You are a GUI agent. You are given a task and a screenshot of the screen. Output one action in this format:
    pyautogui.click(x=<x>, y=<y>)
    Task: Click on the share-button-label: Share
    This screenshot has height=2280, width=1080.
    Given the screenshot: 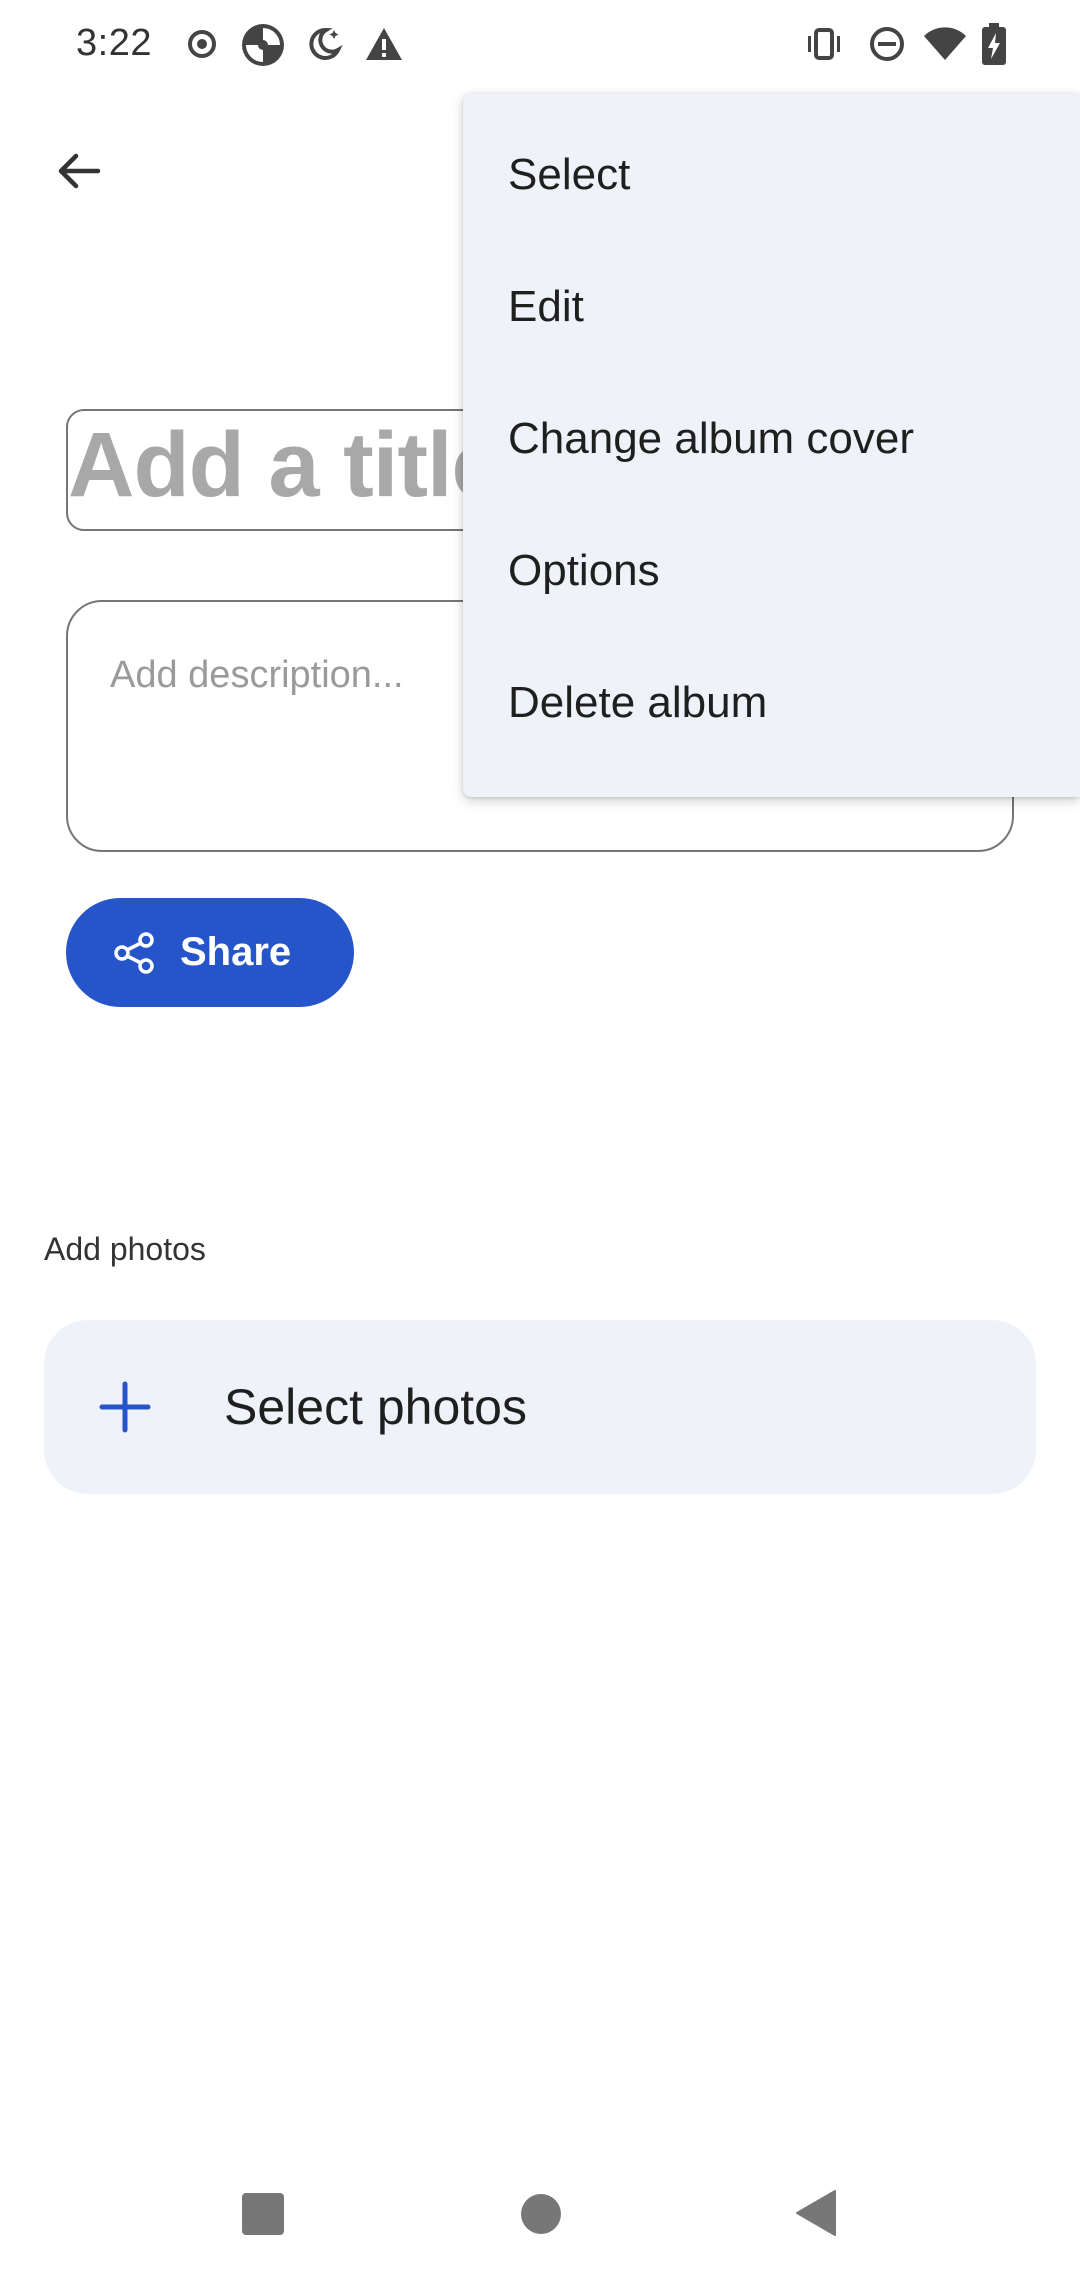 What is the action you would take?
    pyautogui.click(x=236, y=952)
    